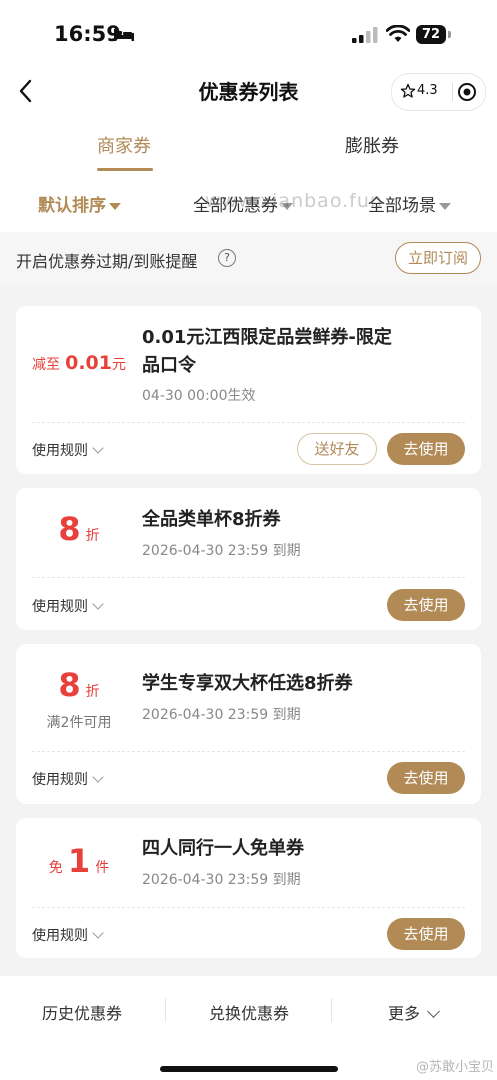 This screenshot has height=1080, width=497. Describe the element at coordinates (107, 261) in the screenshot. I see `reminder-text: 开启优惠券过期/到账提醒` at that location.